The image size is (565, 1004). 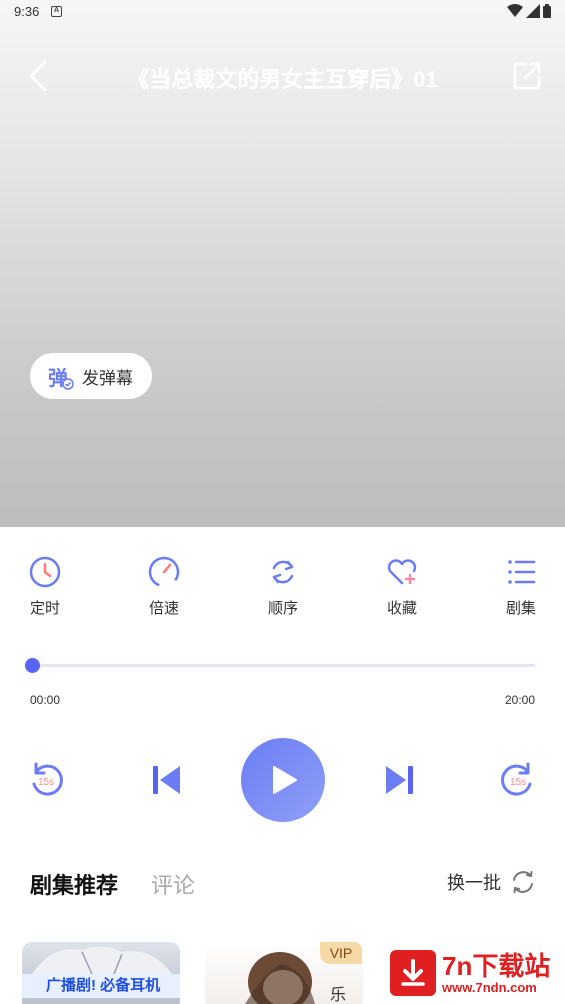 I want to click on send-danmaku-button: 弹 发弹幕, so click(x=91, y=376).